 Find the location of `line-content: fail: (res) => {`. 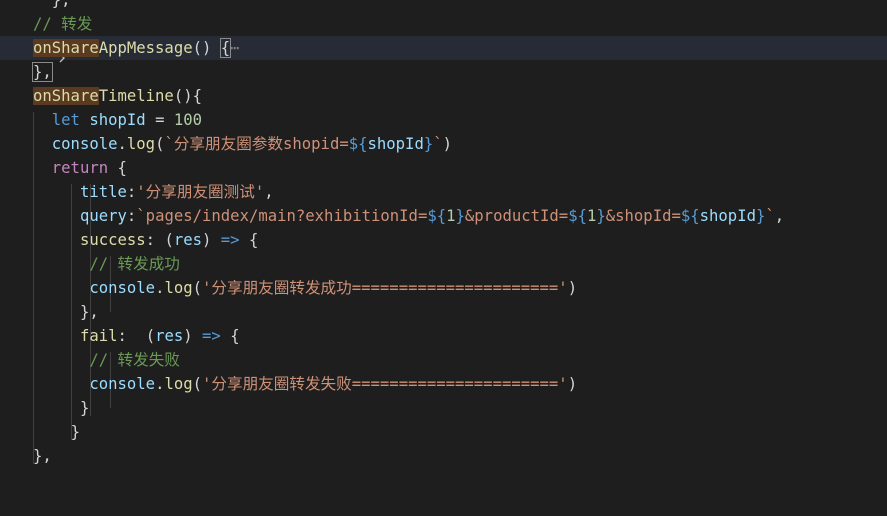

line-content: fail: (res) => { is located at coordinates (136, 336).